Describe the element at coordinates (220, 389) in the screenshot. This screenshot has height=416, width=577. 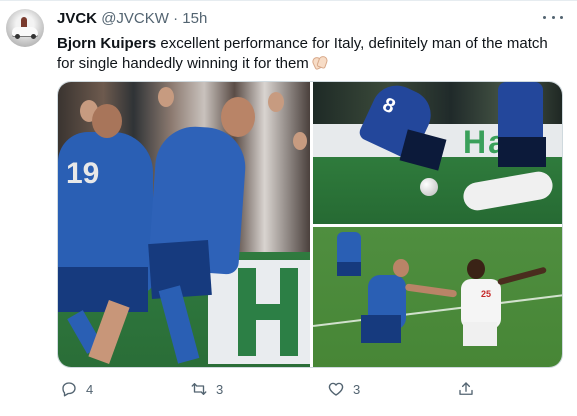
I see `retweet-count: 3` at that location.